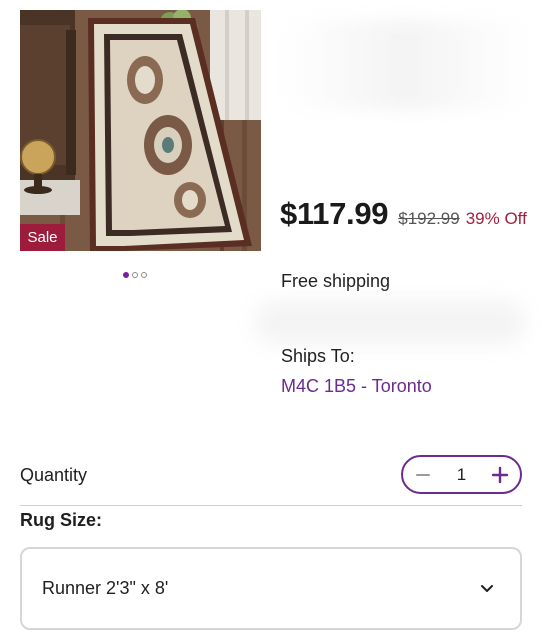  I want to click on chevron-down-icon, so click(487, 588).